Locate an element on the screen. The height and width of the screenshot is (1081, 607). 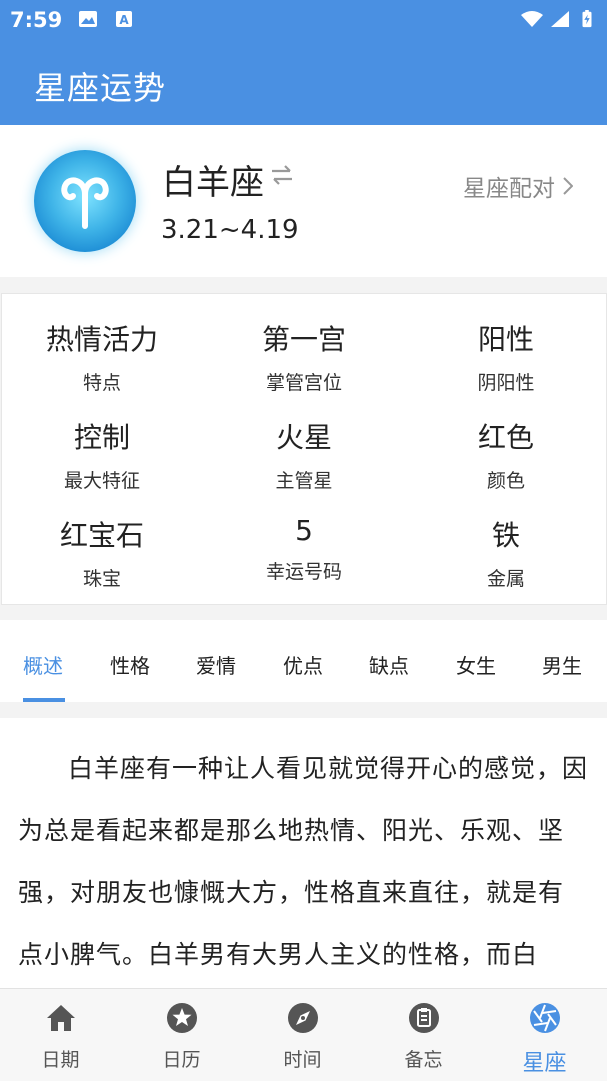
image-notification-icon is located at coordinates (88, 19).